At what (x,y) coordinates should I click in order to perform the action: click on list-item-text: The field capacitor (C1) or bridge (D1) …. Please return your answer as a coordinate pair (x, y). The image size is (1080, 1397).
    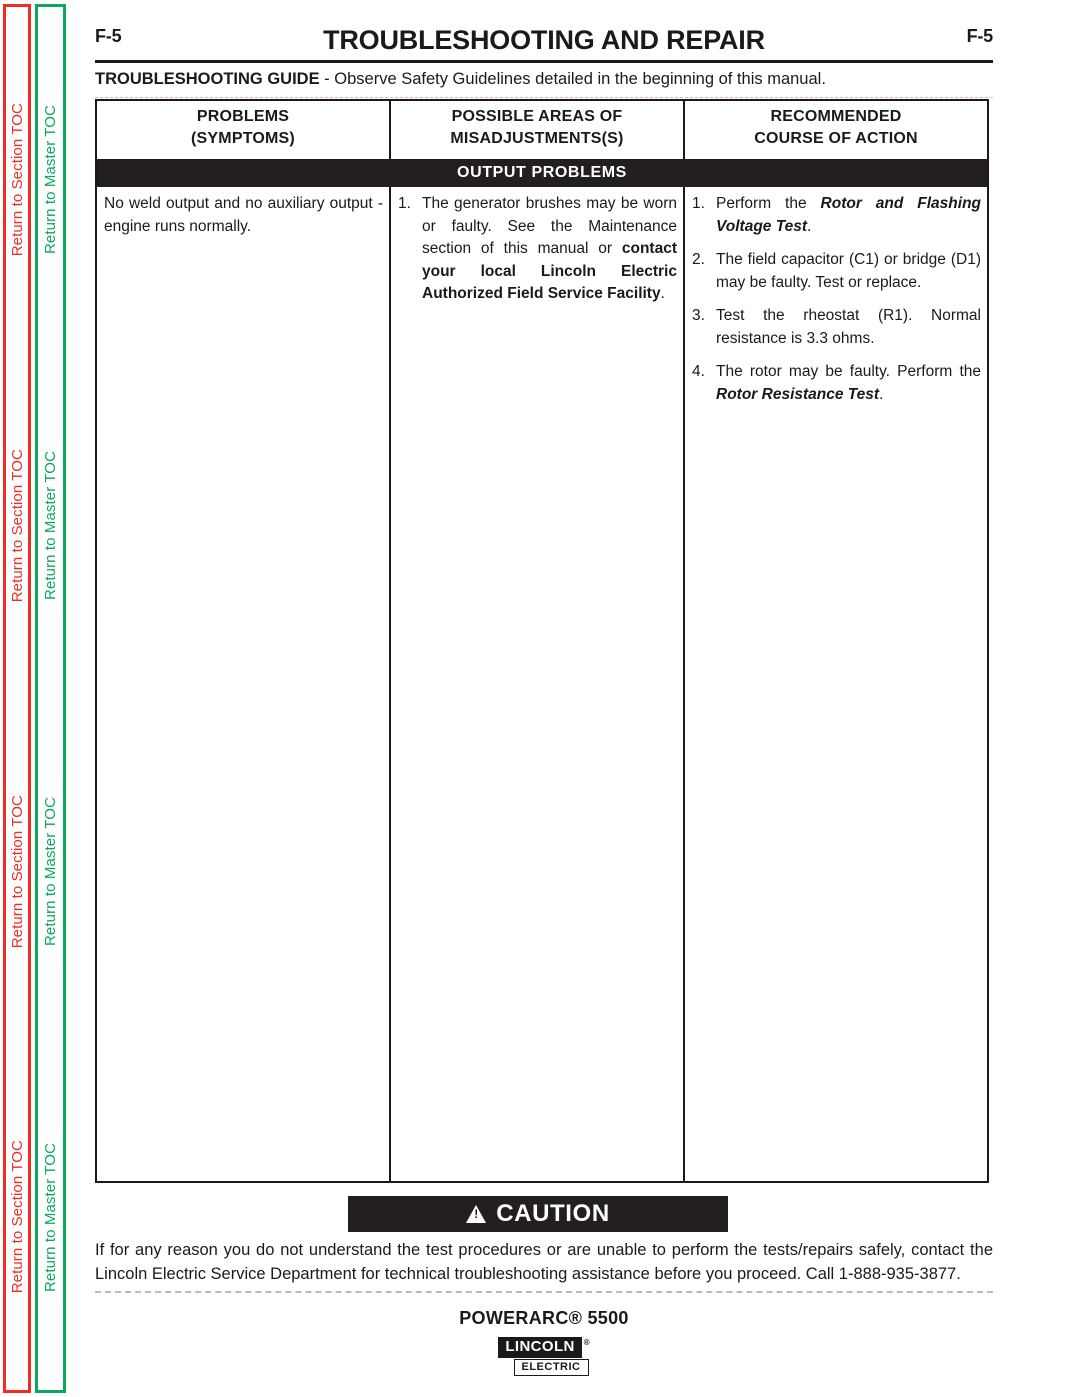
    Looking at the image, I should click on (848, 271).